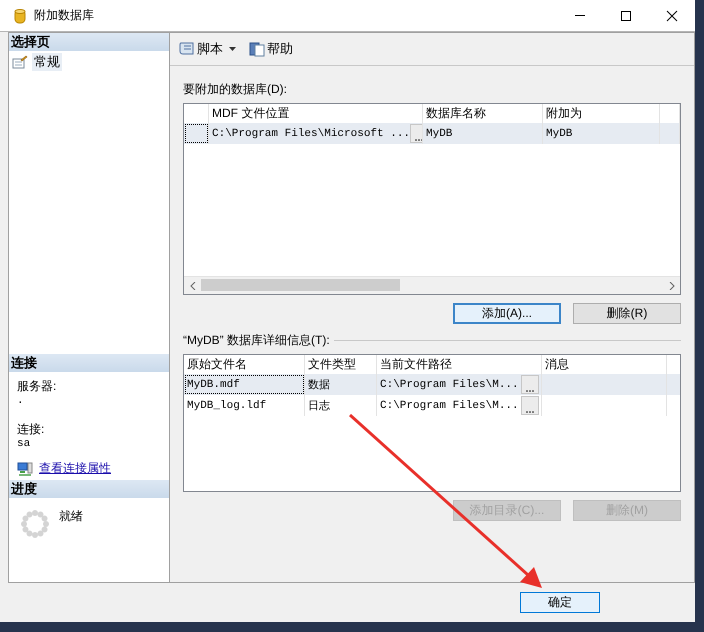 The height and width of the screenshot is (632, 704). What do you see at coordinates (20, 16) in the screenshot?
I see `database-icon` at bounding box center [20, 16].